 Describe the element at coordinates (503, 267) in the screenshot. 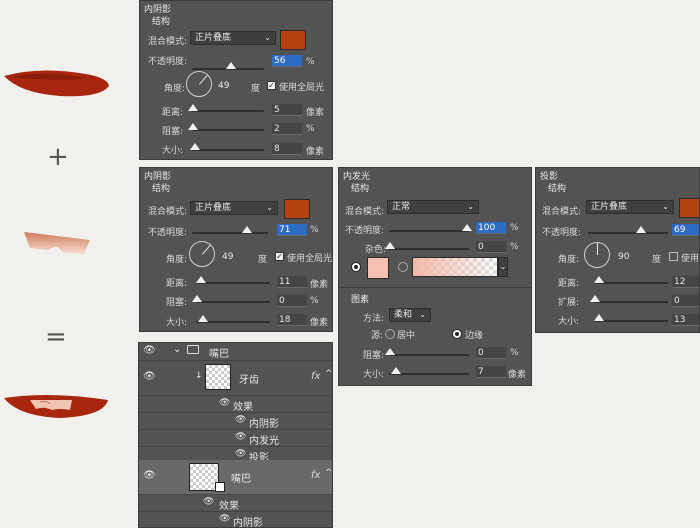

I see `gradient-dropdown-arrow: ⌄` at that location.